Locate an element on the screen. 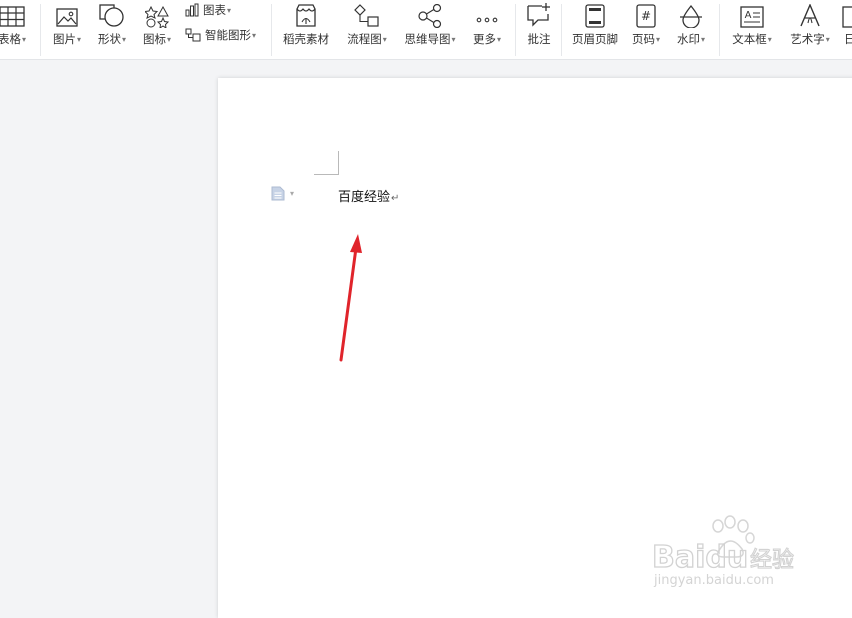 The height and width of the screenshot is (618, 852). text-box-label: 文本框 is located at coordinates (749, 39).